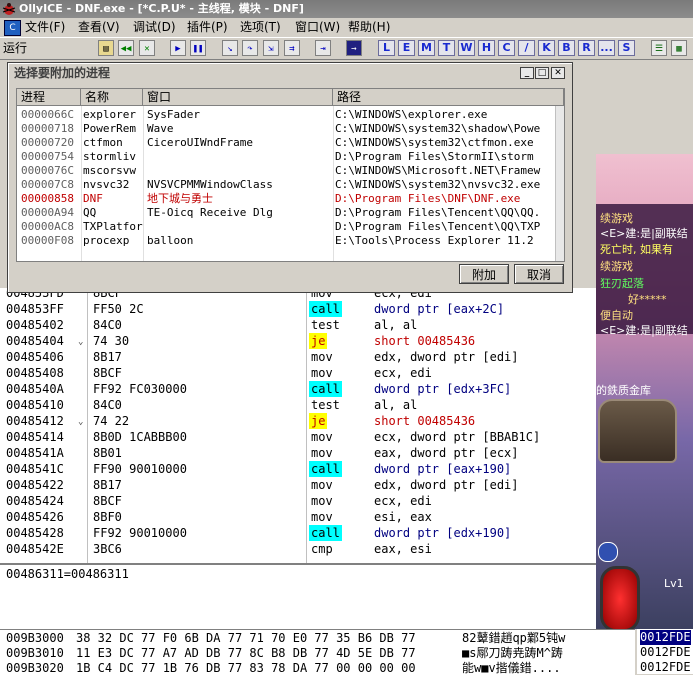 The width and height of the screenshot is (693, 675). What do you see at coordinates (298, 549) in the screenshot?
I see `disasm-row: 0048542E 3BC6 cmp eax, esi` at bounding box center [298, 549].